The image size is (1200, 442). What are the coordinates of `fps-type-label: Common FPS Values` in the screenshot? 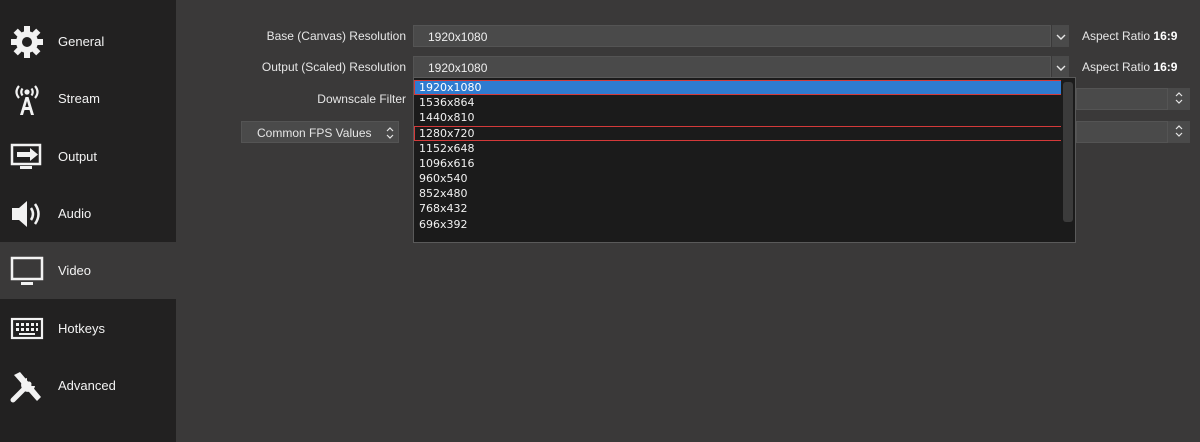 It's located at (314, 133).